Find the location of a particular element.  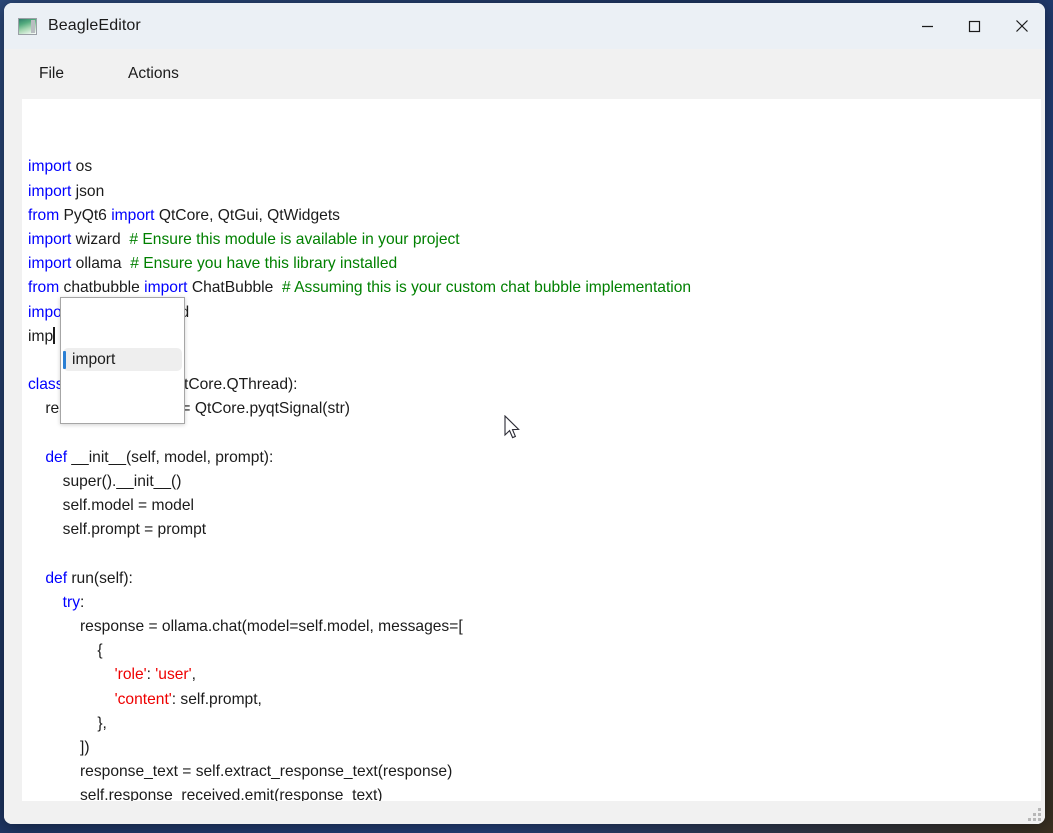

code-token: ChatBubble is located at coordinates (234, 288).